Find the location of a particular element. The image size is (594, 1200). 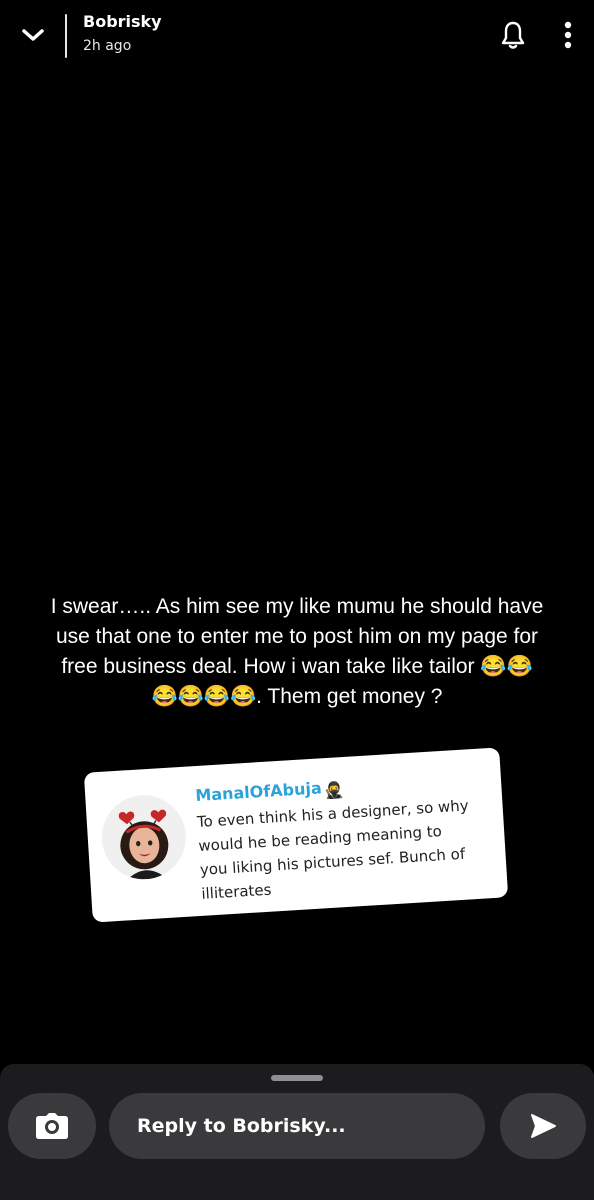

story-username: Bobrisky is located at coordinates (122, 22).